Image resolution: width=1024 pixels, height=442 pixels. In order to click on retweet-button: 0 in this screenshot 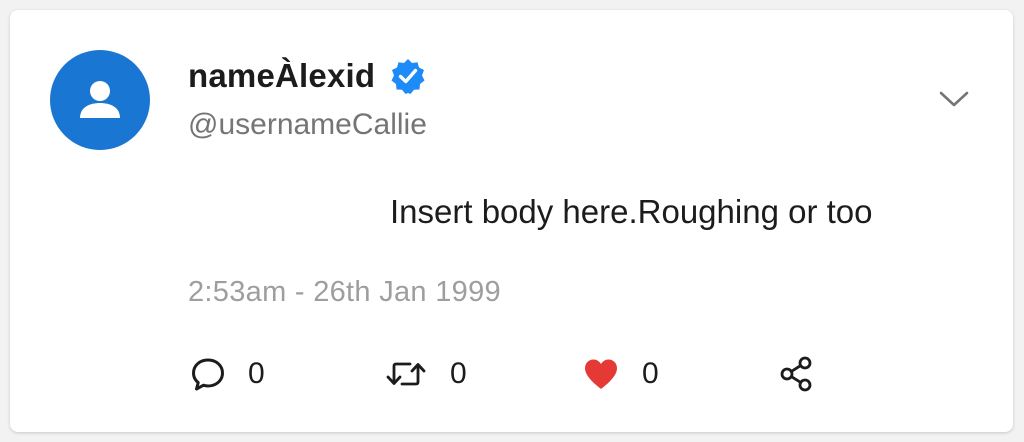, I will do `click(425, 374)`.